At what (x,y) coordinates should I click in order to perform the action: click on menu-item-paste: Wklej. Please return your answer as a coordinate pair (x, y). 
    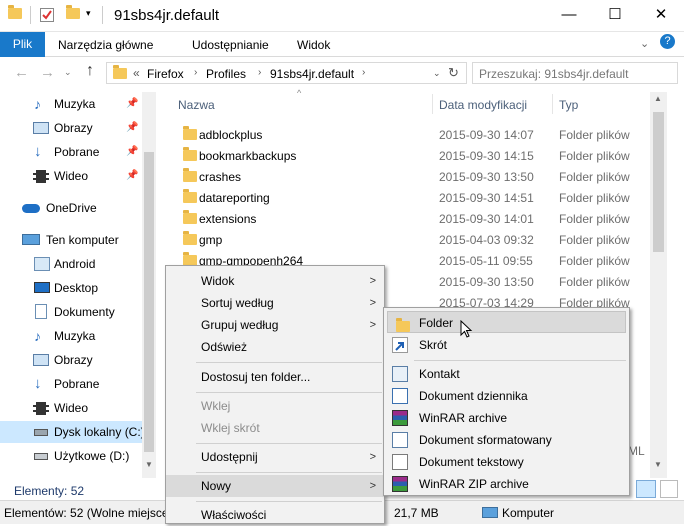
    Looking at the image, I should click on (275, 406).